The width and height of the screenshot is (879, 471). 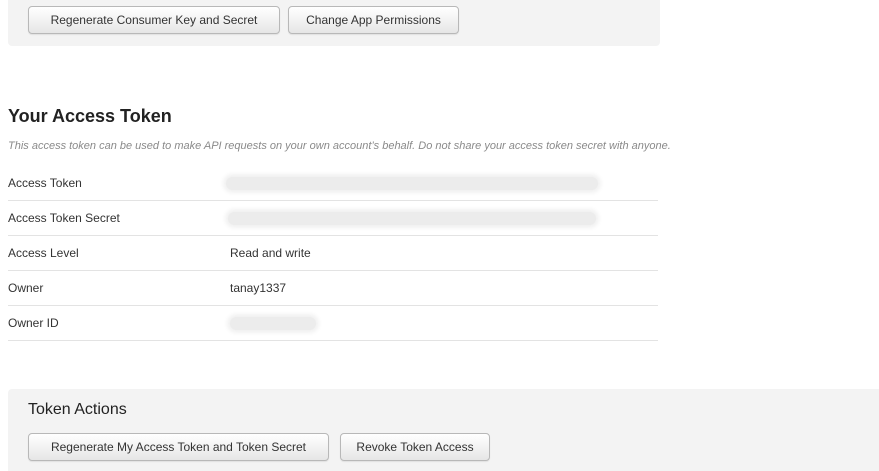 I want to click on owner-row: Owner tanay1337, so click(x=333, y=288).